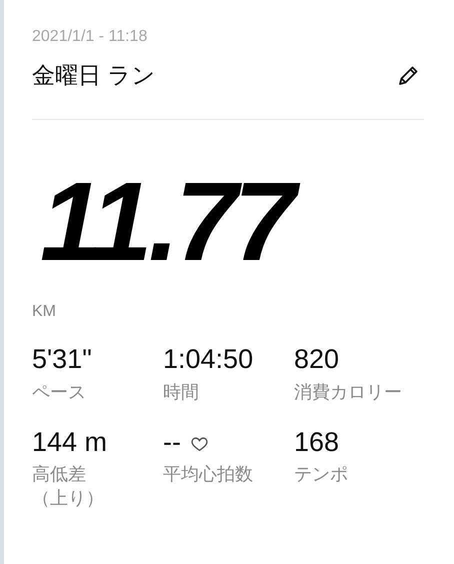 This screenshot has height=564, width=454. I want to click on stat-label: 時間, so click(181, 392).